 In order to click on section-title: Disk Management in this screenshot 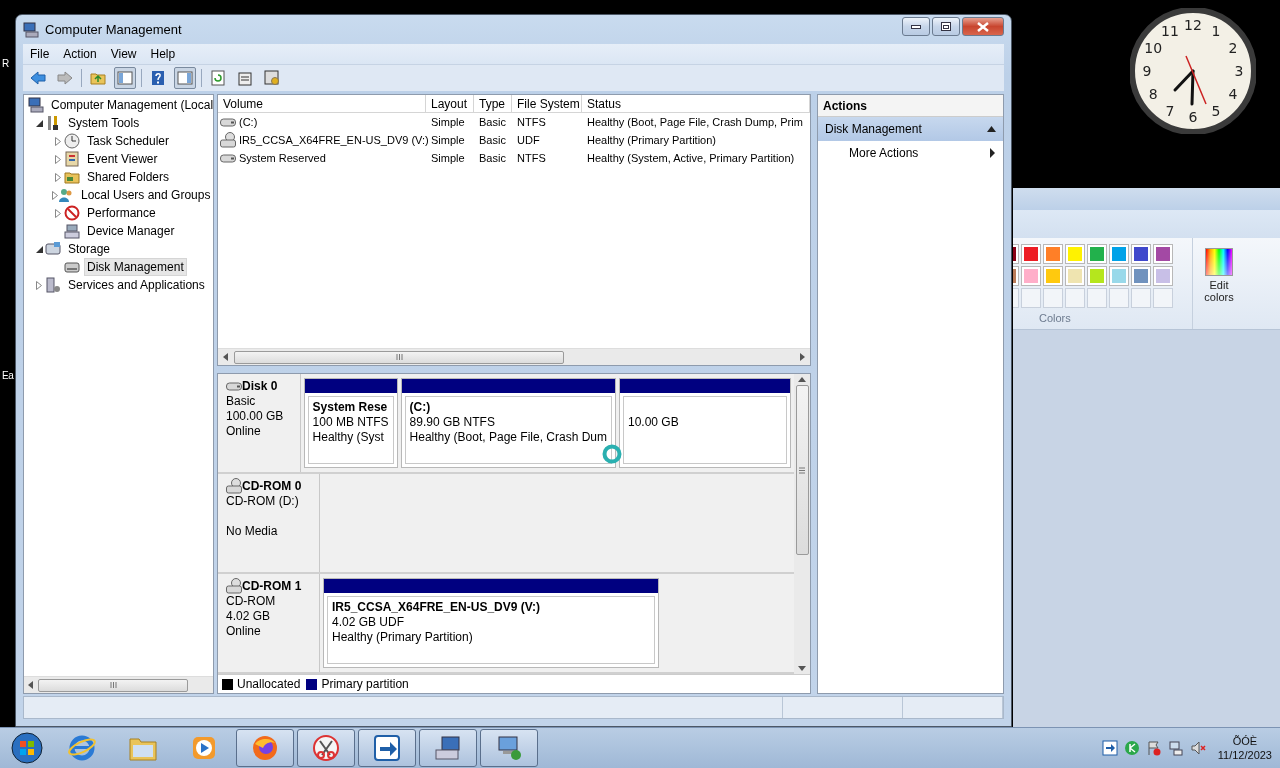, I will do `click(873, 129)`.